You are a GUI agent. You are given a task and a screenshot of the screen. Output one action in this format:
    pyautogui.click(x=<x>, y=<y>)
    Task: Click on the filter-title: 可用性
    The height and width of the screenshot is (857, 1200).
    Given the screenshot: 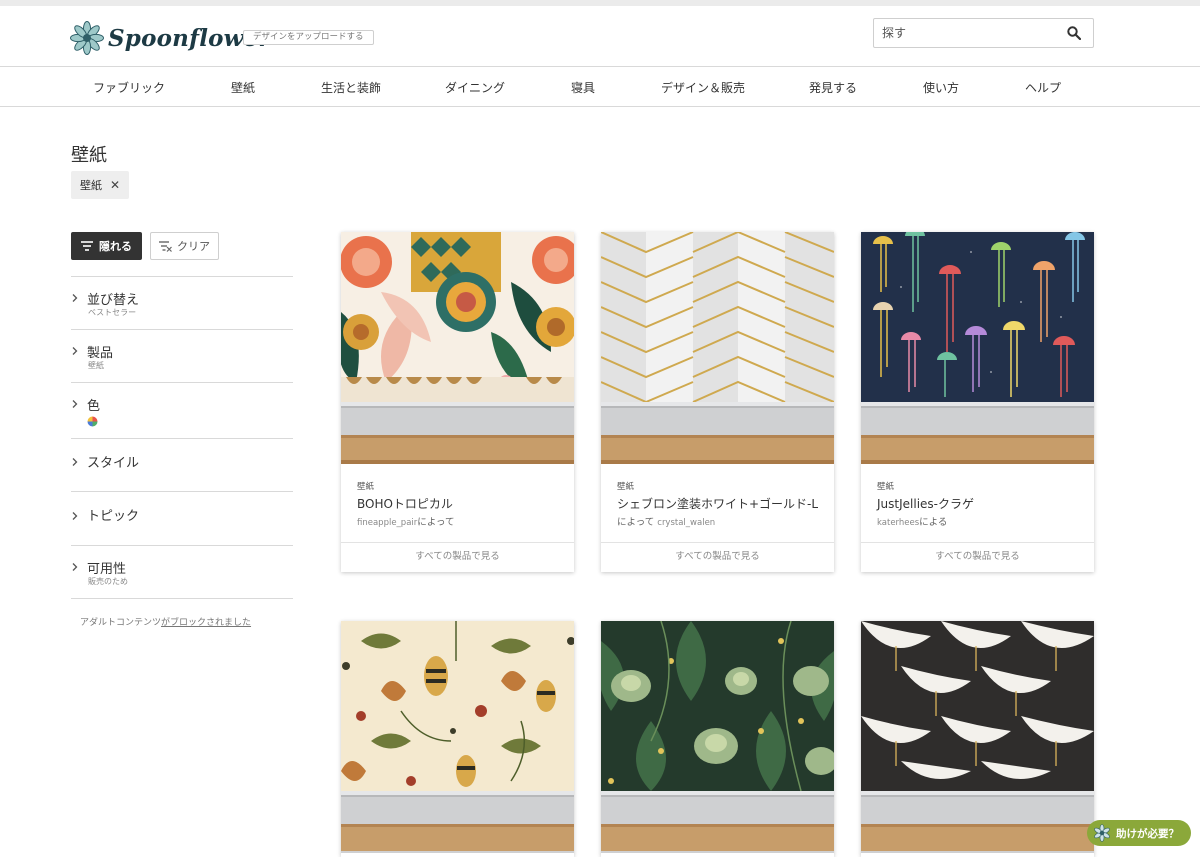 What is the action you would take?
    pyautogui.click(x=107, y=569)
    